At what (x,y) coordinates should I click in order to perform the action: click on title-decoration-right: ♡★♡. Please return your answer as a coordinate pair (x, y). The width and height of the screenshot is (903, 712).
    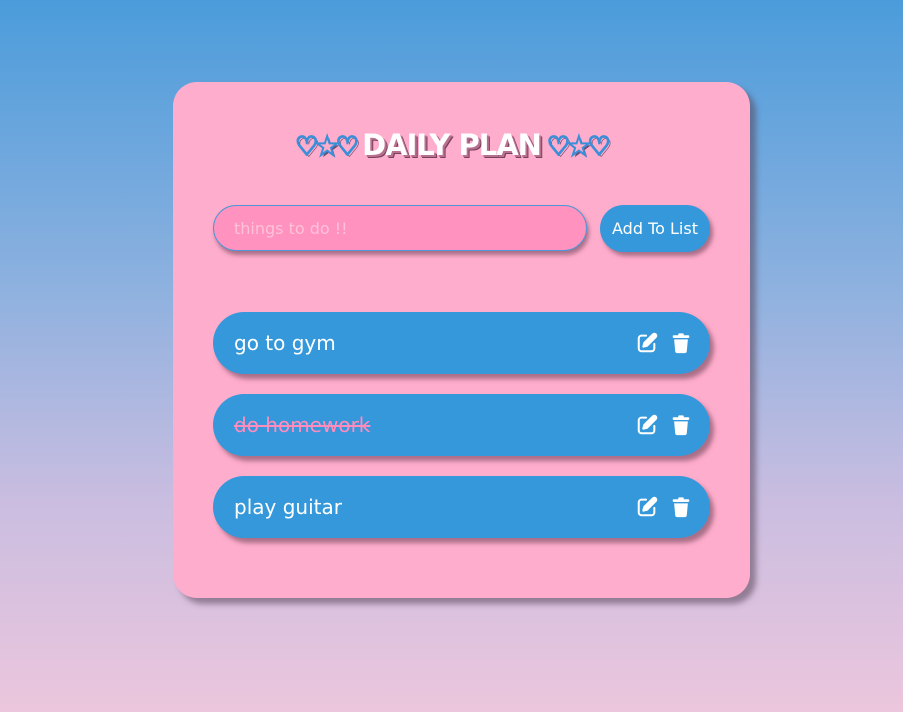
    Looking at the image, I should click on (579, 147).